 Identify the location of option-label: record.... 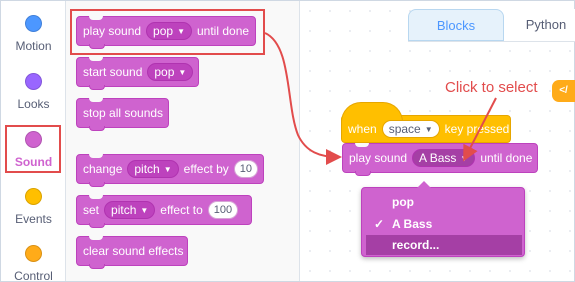
(416, 245).